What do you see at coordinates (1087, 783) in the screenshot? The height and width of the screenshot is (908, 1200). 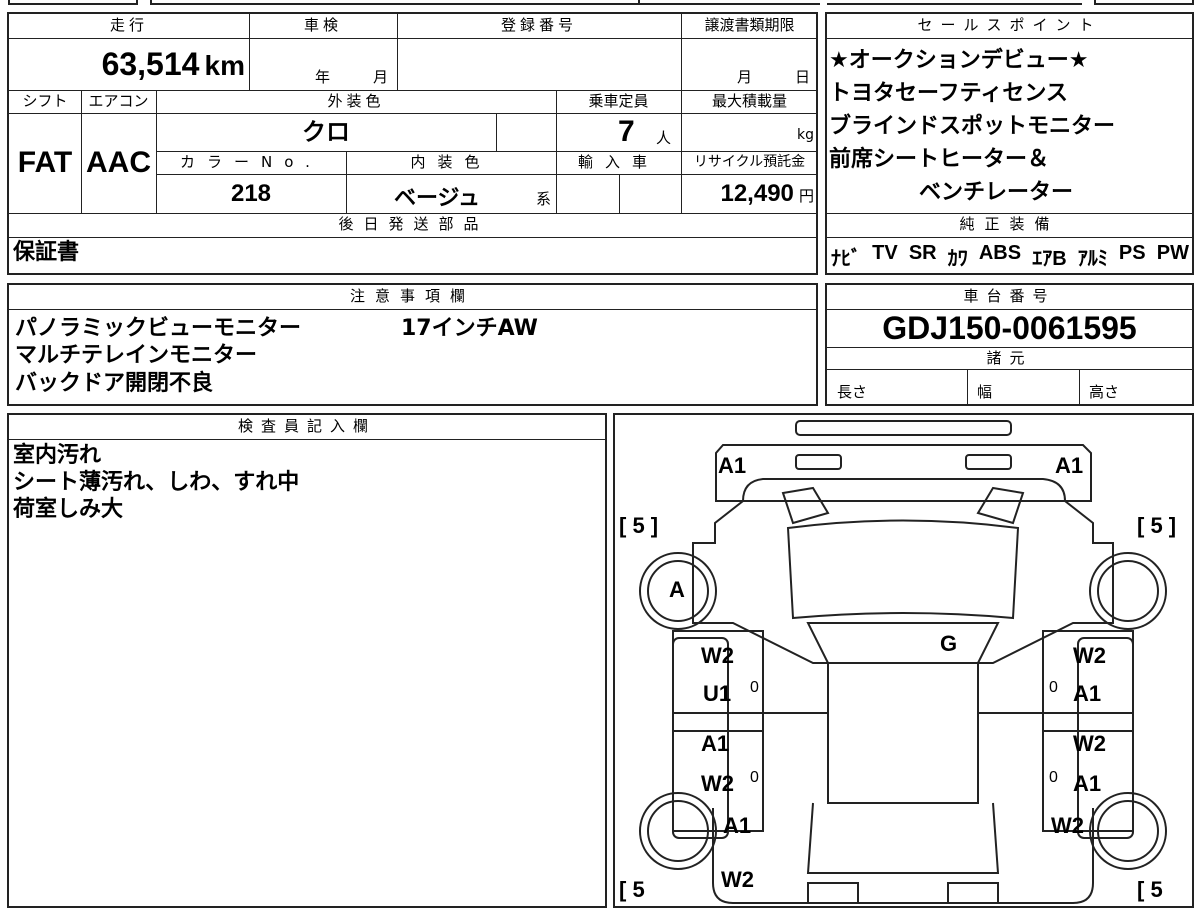 I see `mark-right-a1-2: A1` at bounding box center [1087, 783].